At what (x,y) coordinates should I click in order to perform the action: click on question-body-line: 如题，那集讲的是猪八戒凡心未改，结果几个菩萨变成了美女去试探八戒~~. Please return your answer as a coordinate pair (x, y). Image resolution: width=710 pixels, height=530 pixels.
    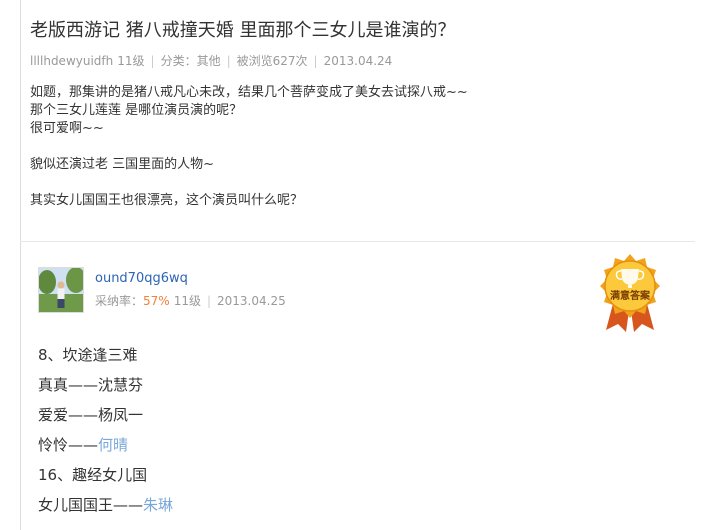
    Looking at the image, I should click on (249, 92).